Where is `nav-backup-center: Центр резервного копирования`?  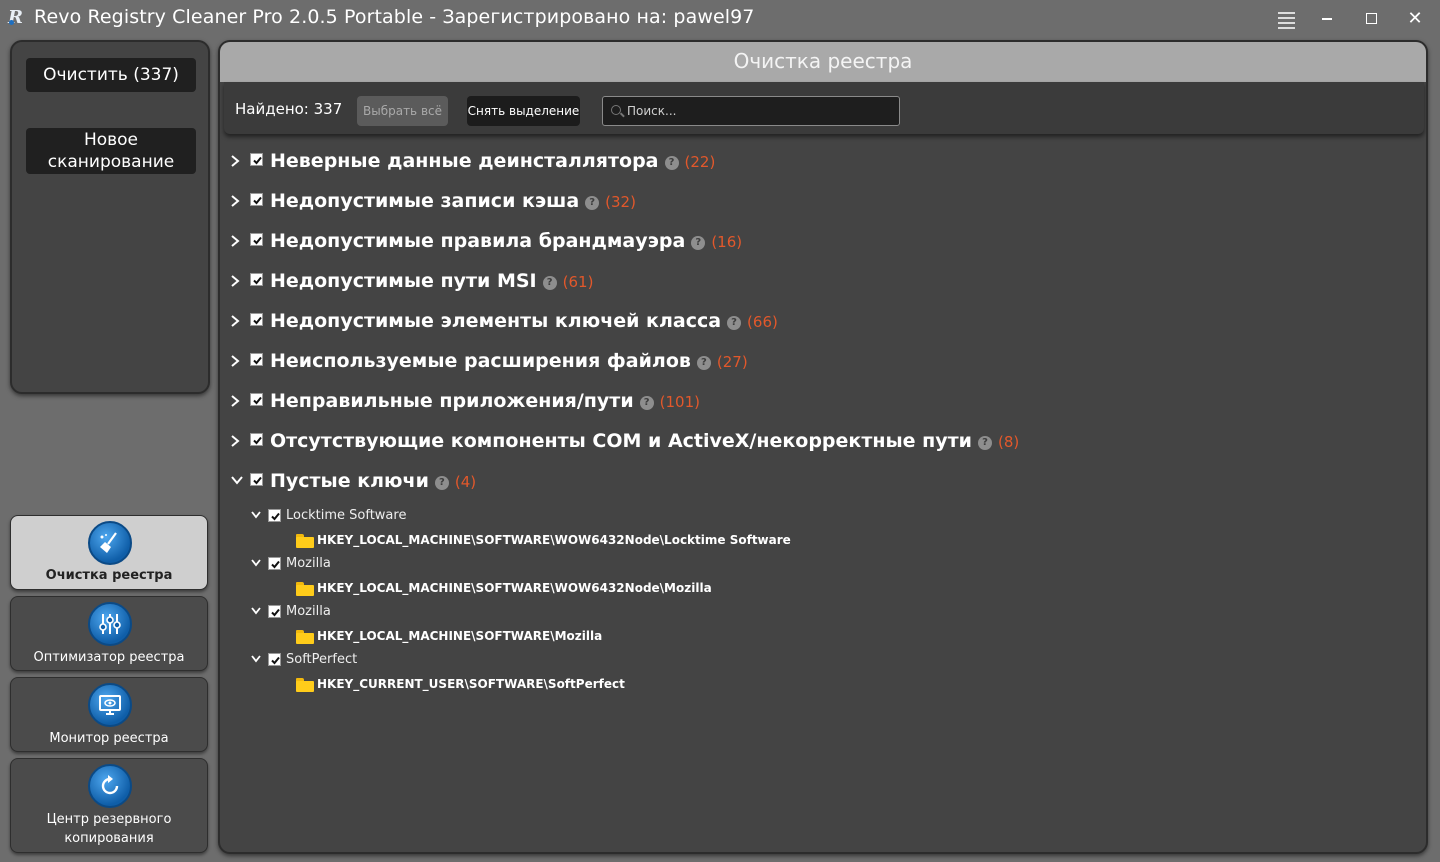
nav-backup-center: Центр резервного копирования is located at coordinates (109, 805).